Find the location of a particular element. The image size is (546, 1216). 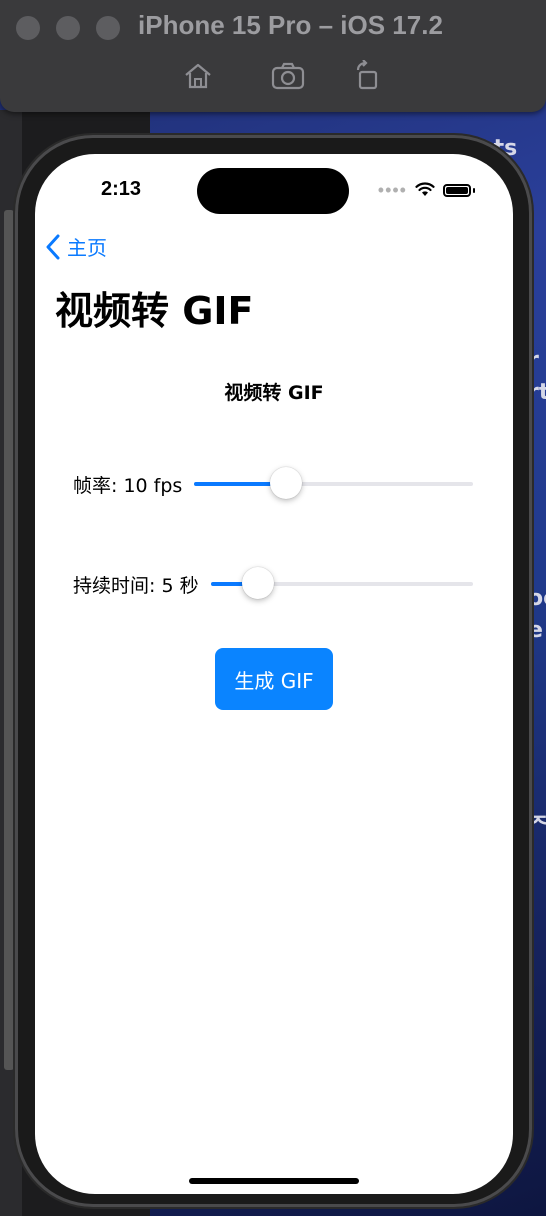

home-button is located at coordinates (198, 76).